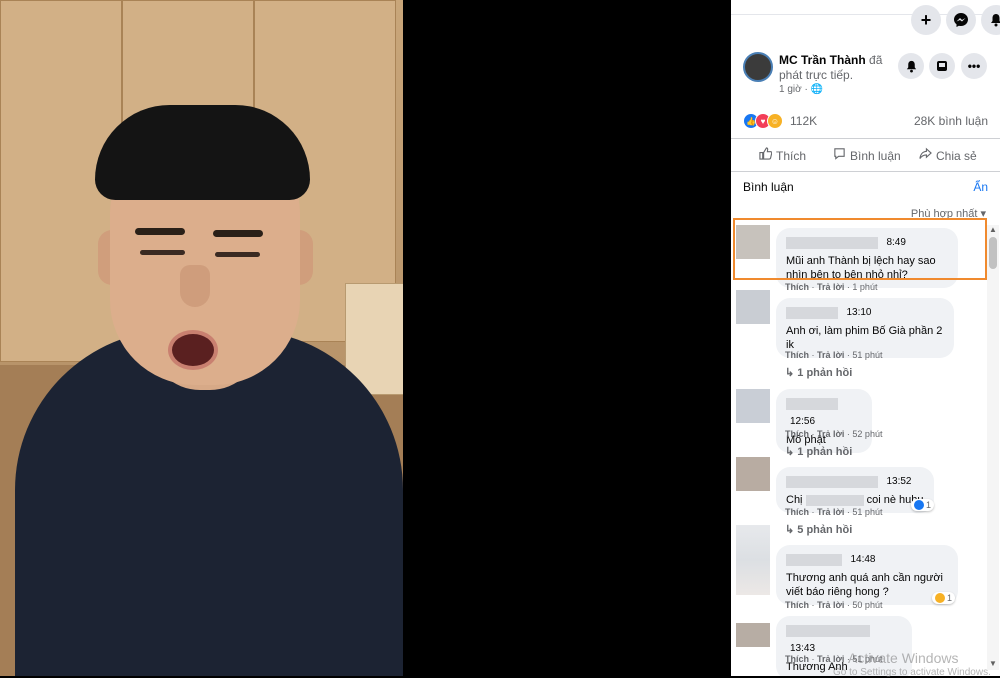 The height and width of the screenshot is (678, 1000). I want to click on comment-timestamp: 12:56, so click(802, 421).